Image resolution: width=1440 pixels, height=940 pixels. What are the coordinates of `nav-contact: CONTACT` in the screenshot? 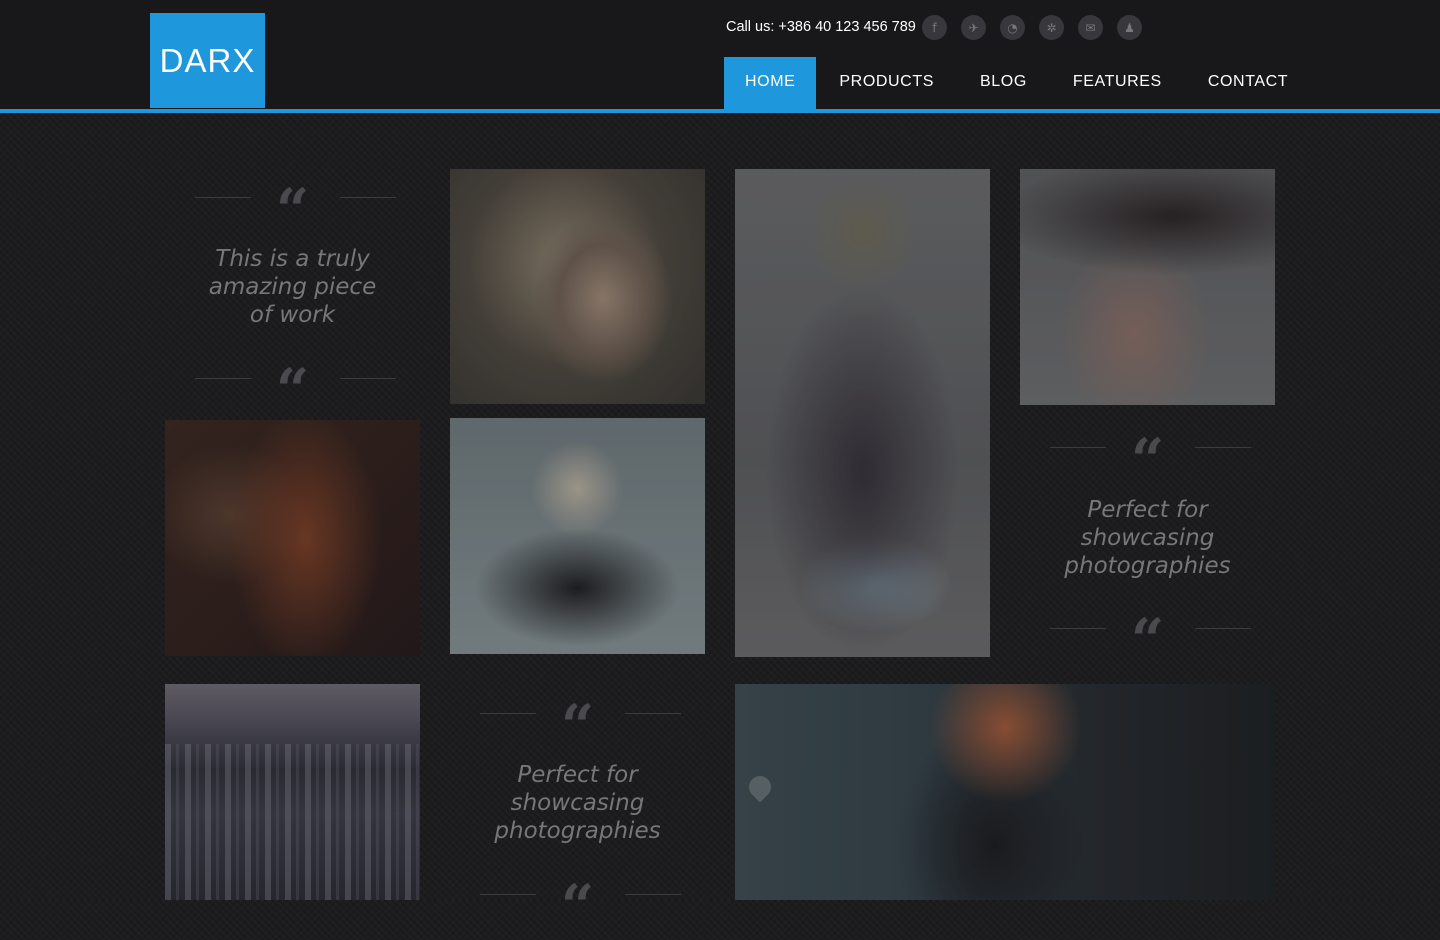 It's located at (1248, 83).